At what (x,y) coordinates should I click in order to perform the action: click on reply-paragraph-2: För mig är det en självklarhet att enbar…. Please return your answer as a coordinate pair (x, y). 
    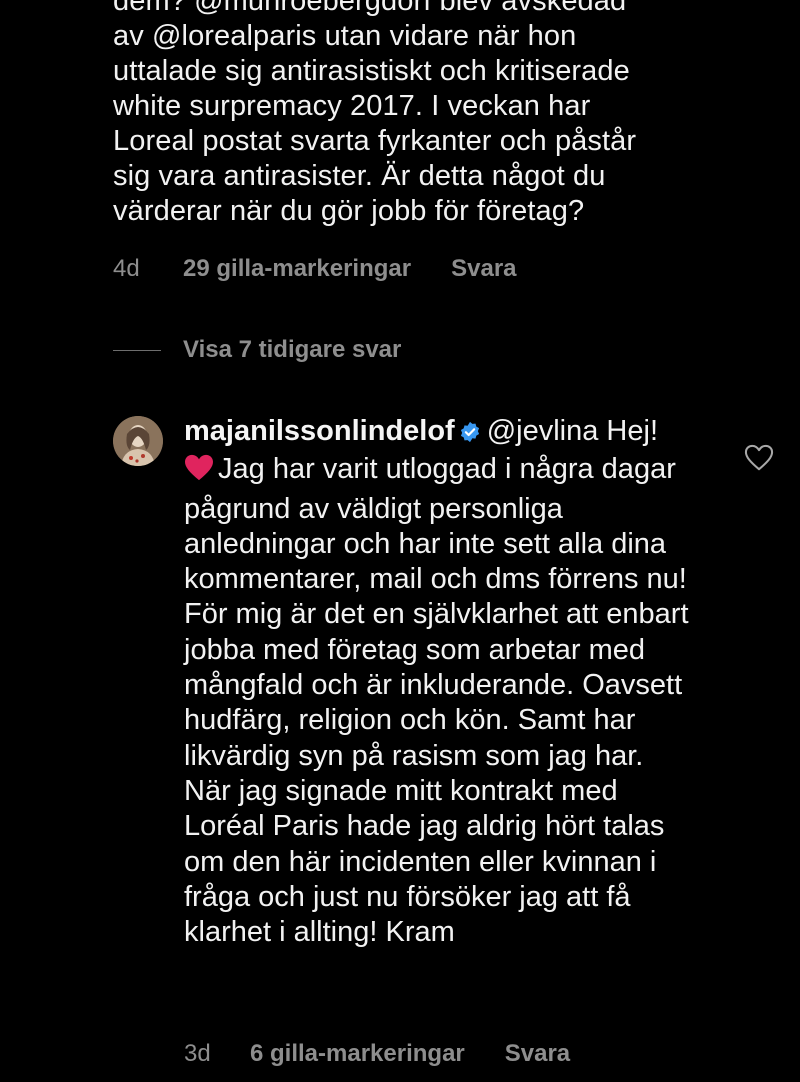
    Looking at the image, I should click on (436, 685).